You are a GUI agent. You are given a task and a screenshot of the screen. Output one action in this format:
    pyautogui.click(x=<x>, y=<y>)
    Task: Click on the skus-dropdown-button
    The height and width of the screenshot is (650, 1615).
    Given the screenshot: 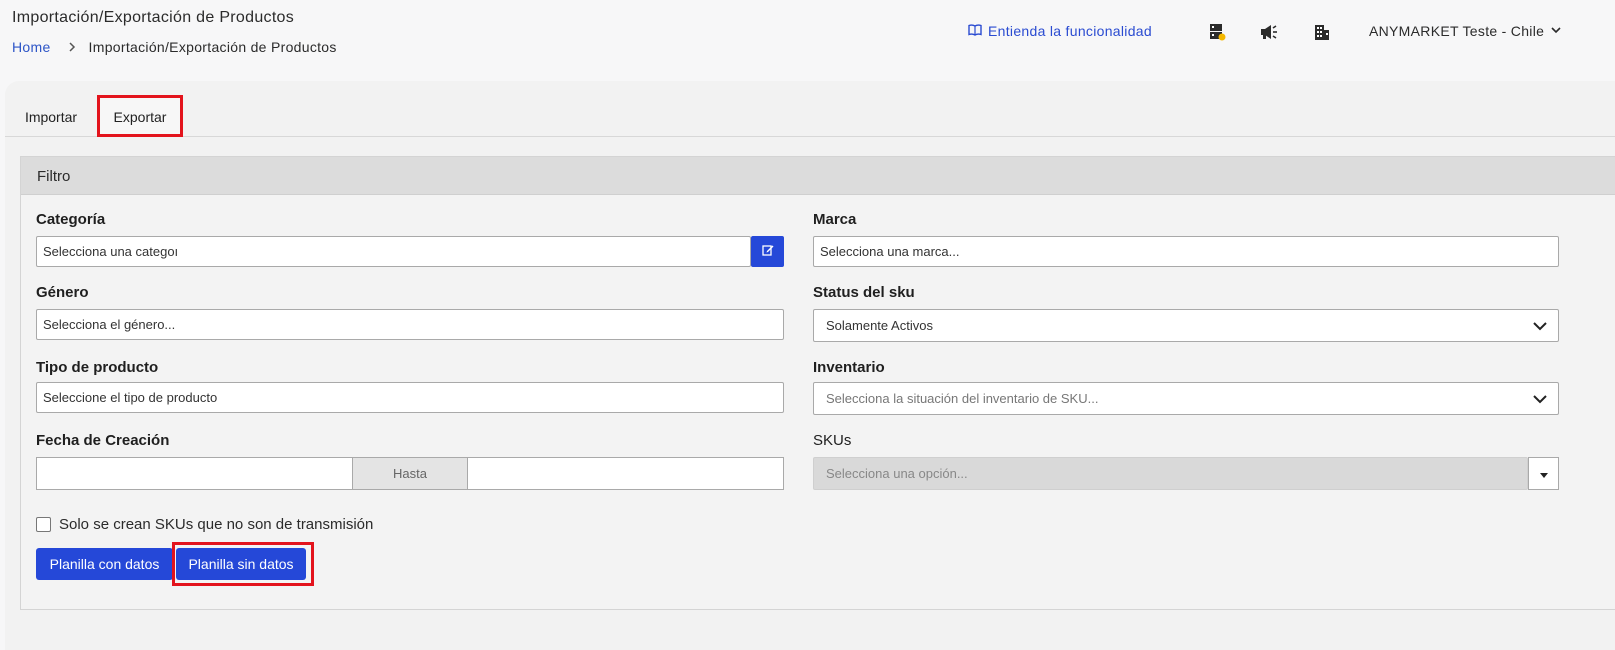 What is the action you would take?
    pyautogui.click(x=1543, y=473)
    